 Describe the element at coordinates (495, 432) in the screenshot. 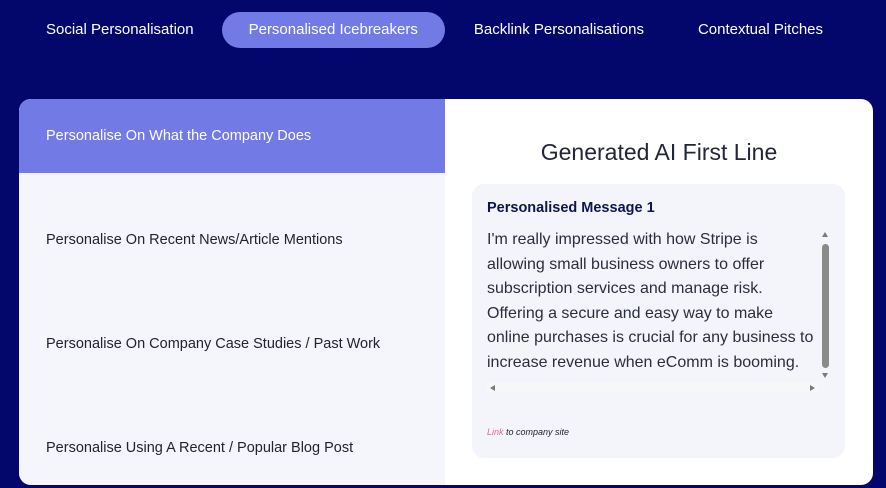

I see `company-site-link: Link` at that location.